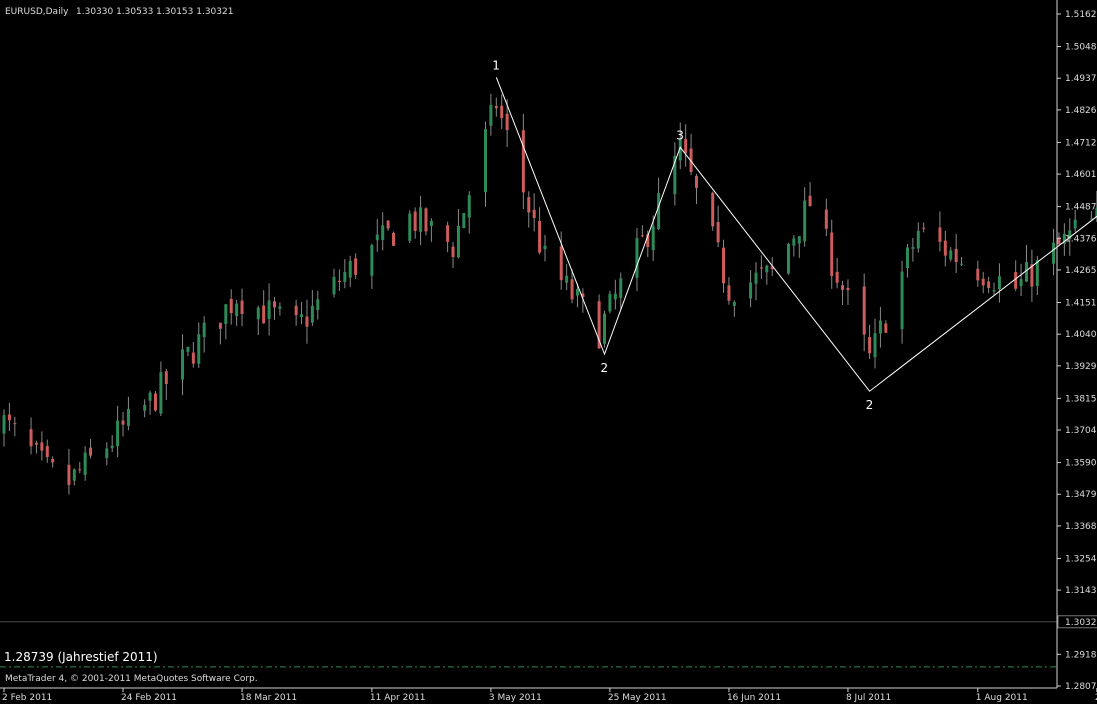  Describe the element at coordinates (1081, 143) in the screenshot. I see `price-tick-label: 1.47120` at that location.